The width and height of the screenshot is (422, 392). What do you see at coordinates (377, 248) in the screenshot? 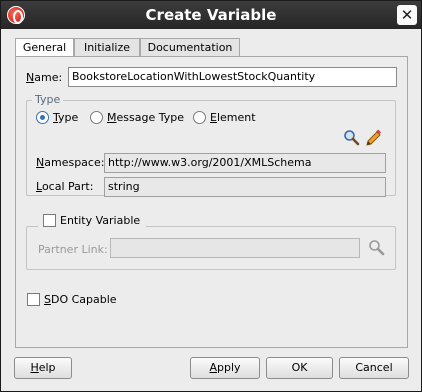
I see `partner-link-search-icon` at bounding box center [377, 248].